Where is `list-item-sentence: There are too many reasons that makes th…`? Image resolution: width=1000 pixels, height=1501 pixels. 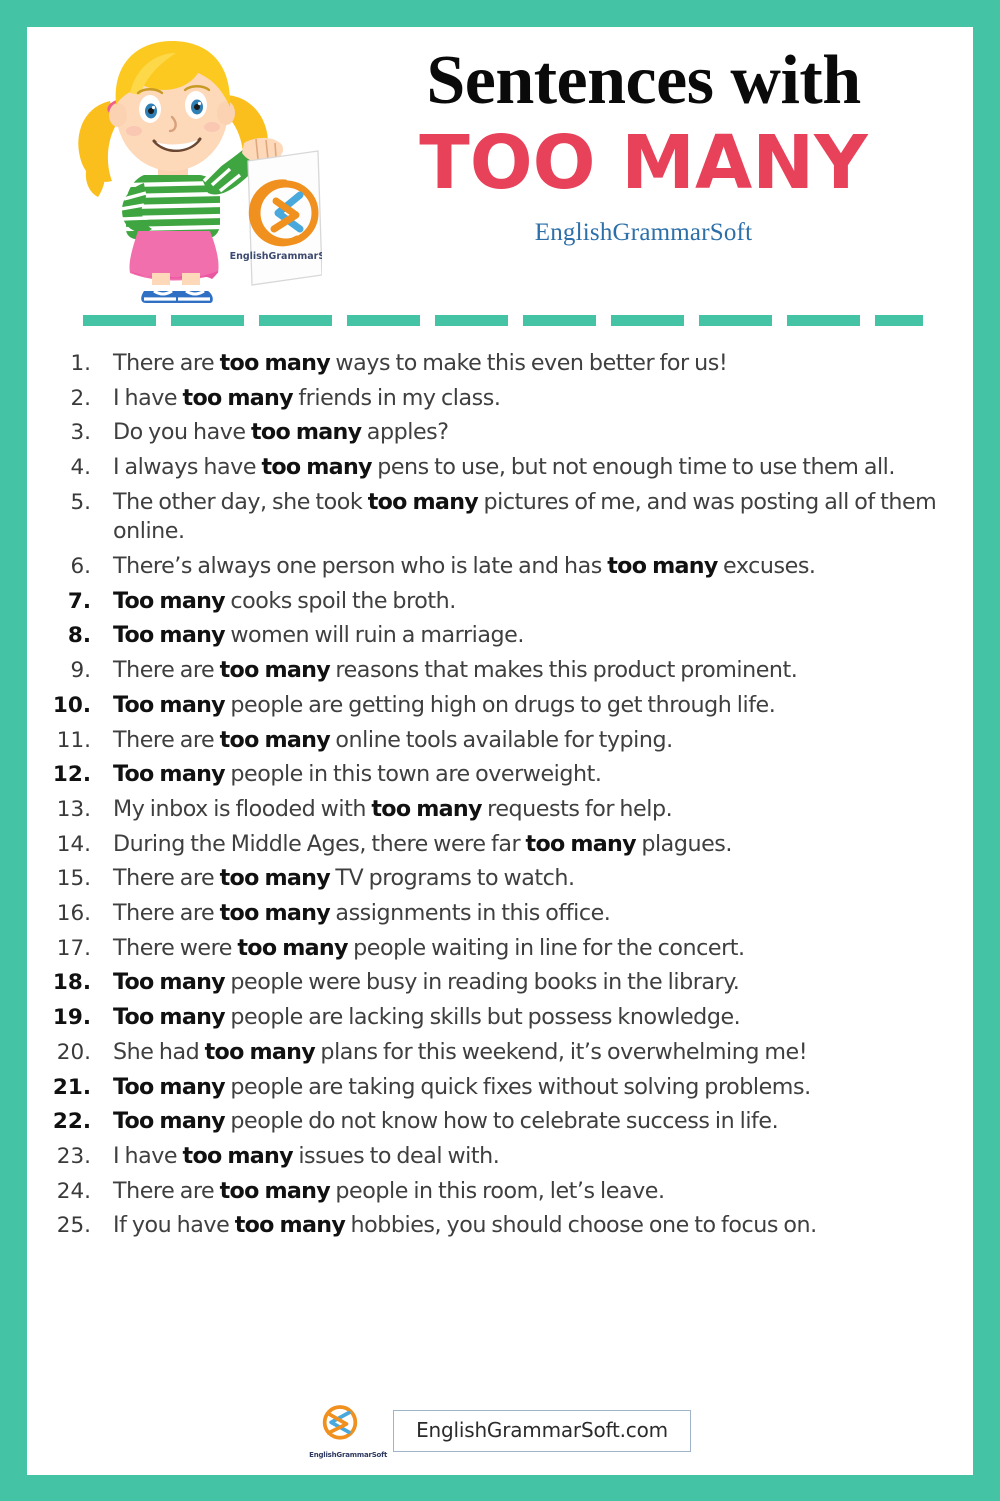 list-item-sentence: There are too many reasons that makes th… is located at coordinates (535, 671).